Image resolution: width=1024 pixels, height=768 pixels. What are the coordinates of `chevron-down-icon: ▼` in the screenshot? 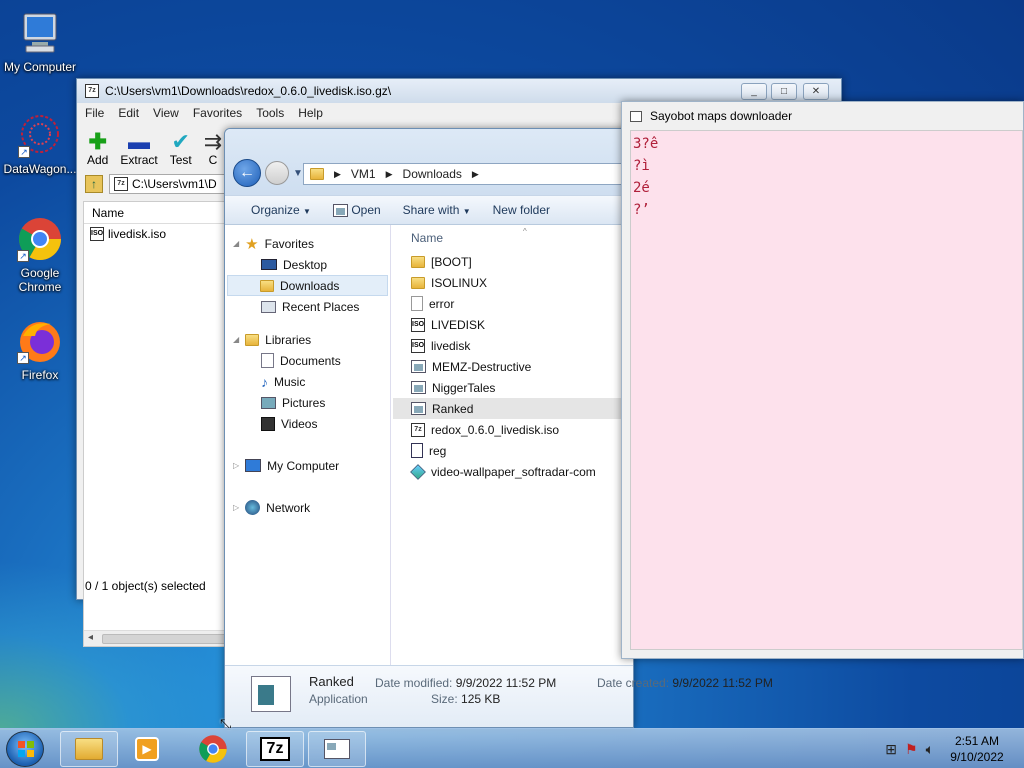 It's located at (298, 173).